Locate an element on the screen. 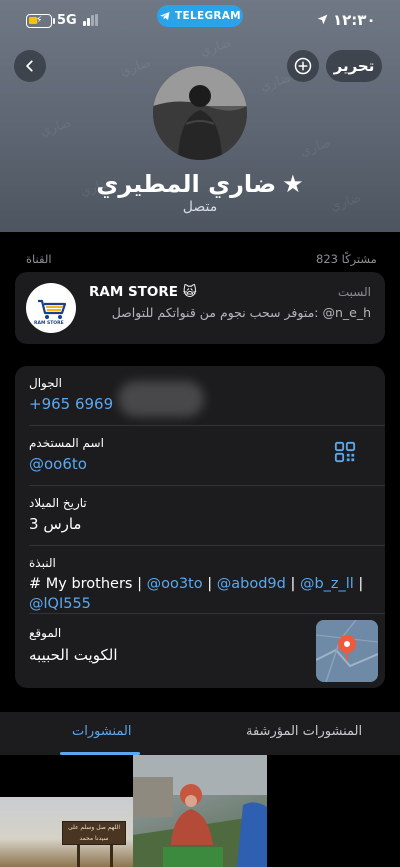 This screenshot has height=867, width=400. back-button is located at coordinates (30, 66).